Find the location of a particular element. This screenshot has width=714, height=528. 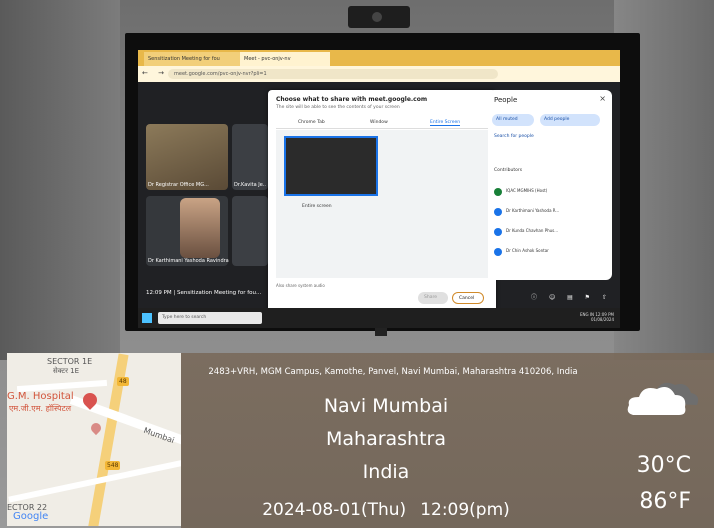

map-poi: G.M. Hospital is located at coordinates (40, 396).